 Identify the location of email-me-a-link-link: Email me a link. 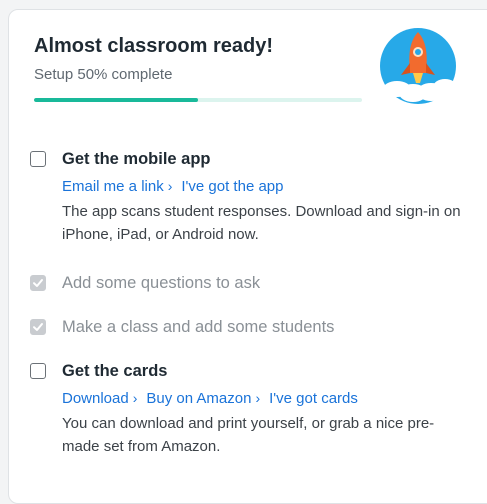
(113, 186).